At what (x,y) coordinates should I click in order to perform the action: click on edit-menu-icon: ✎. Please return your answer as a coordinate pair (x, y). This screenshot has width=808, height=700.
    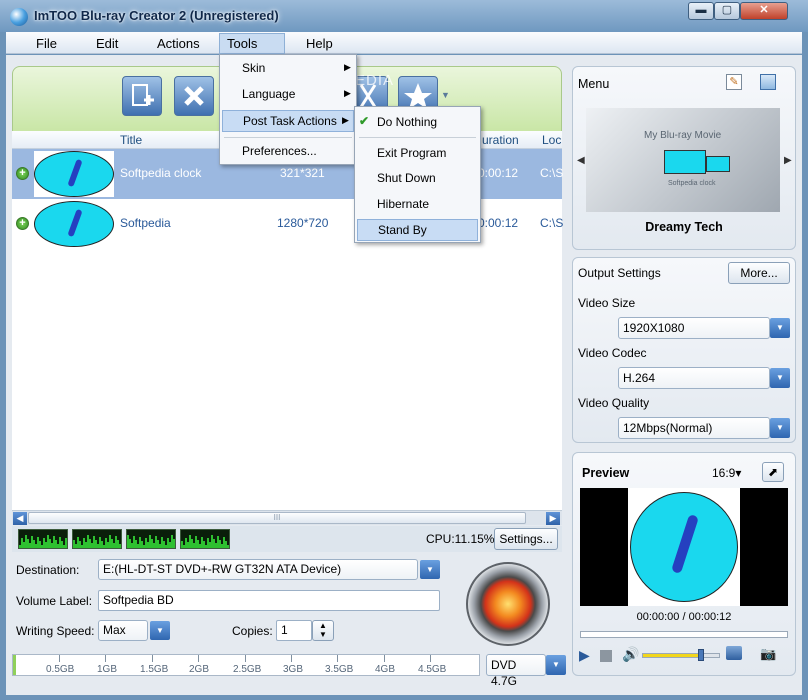
    Looking at the image, I should click on (734, 82).